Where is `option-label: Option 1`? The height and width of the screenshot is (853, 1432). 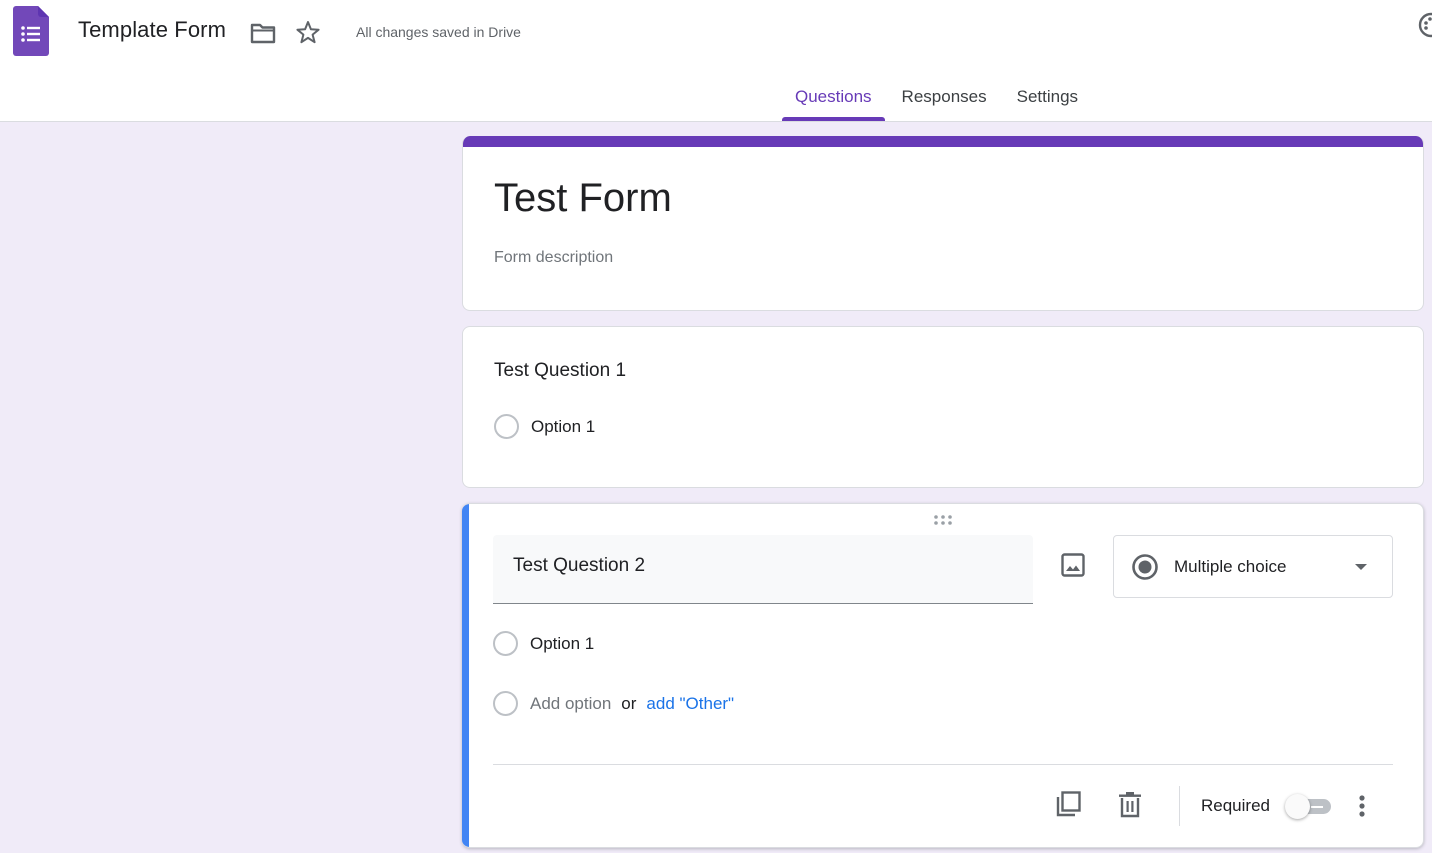
option-label: Option 1 is located at coordinates (563, 426).